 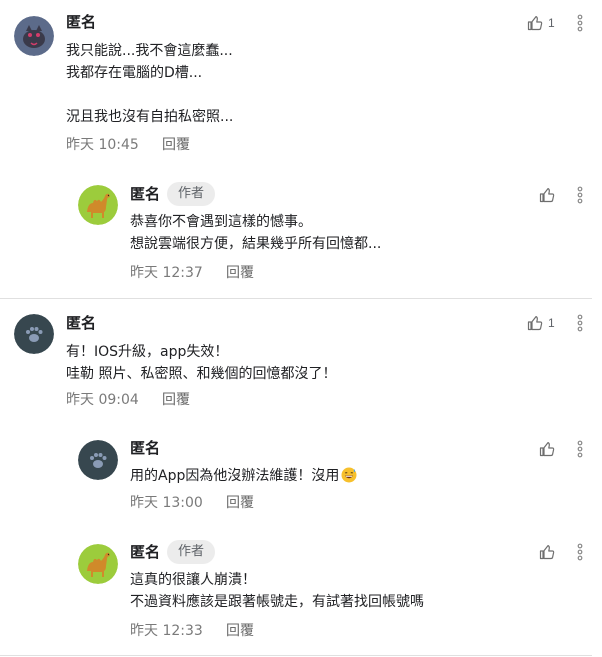 I want to click on comment-text: 有！IOS升級，app失效！, so click(x=147, y=352).